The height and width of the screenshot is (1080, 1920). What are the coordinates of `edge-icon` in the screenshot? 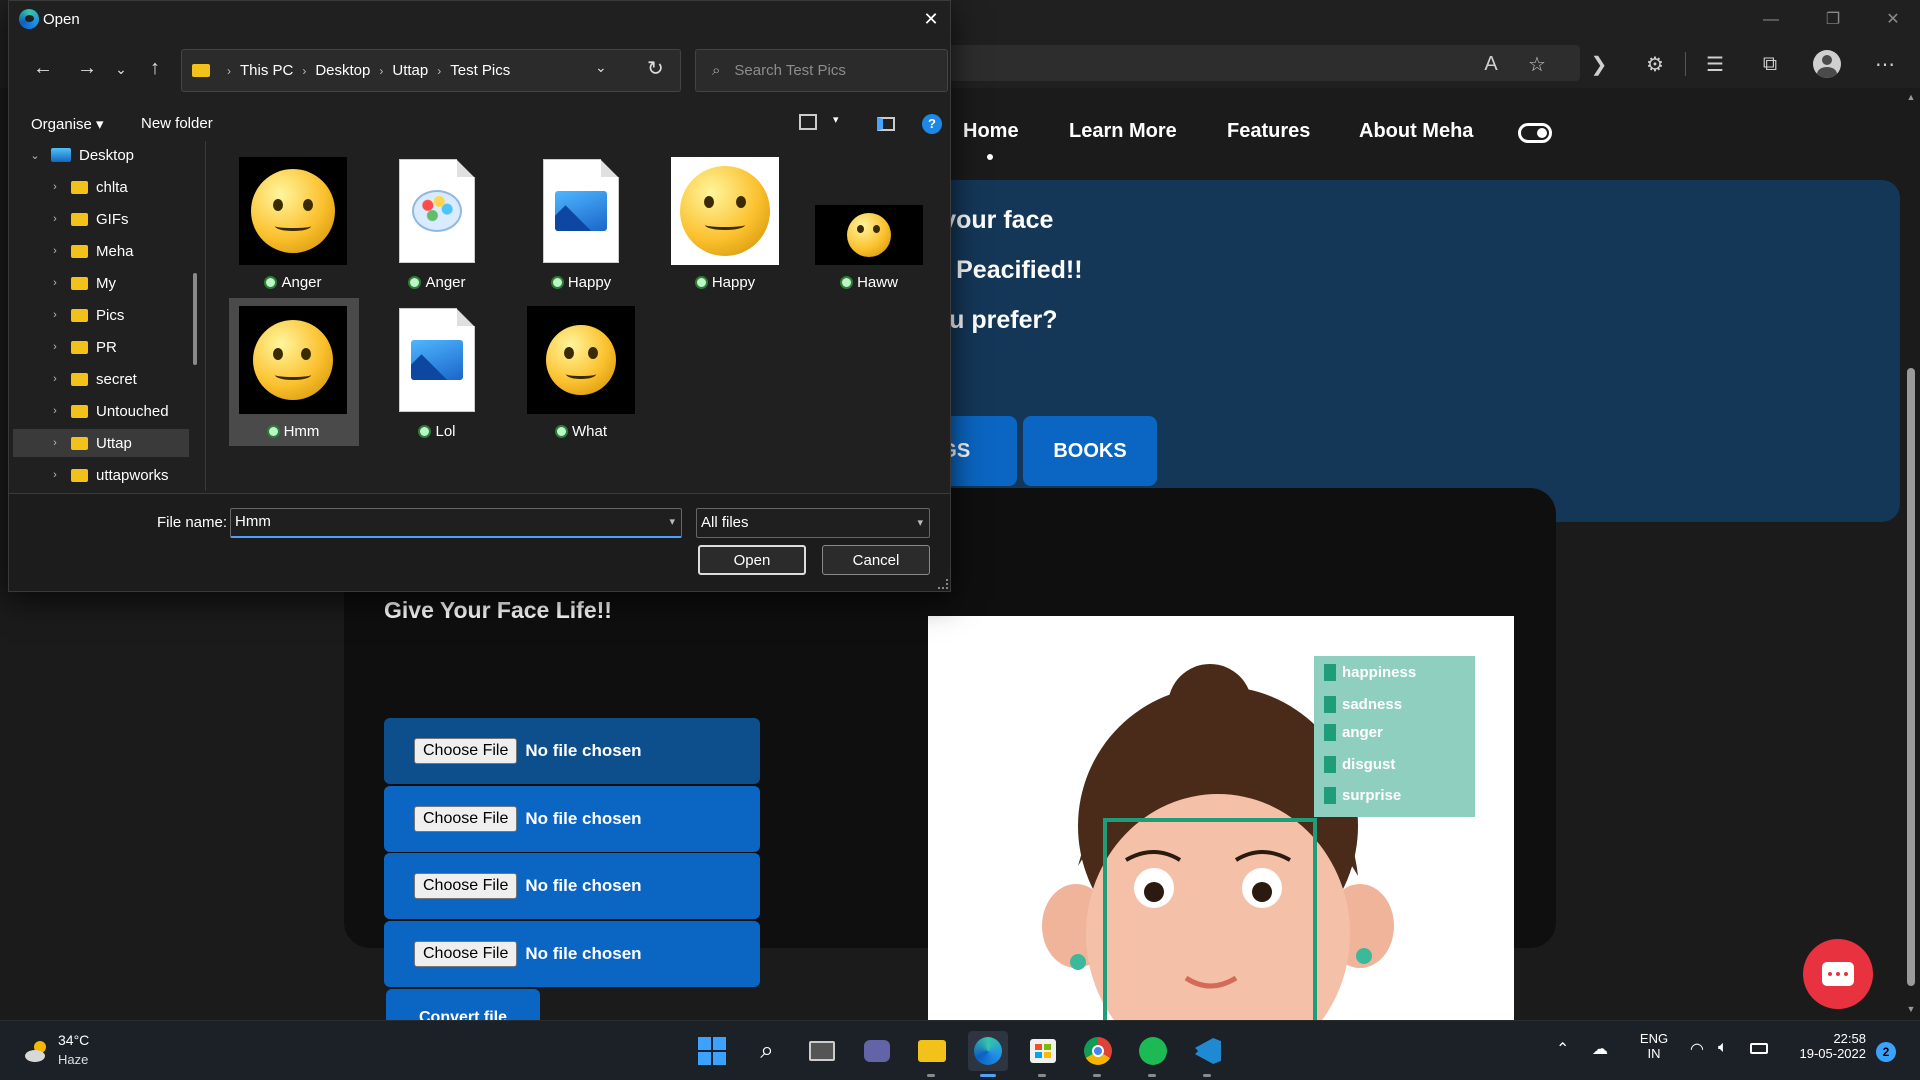 It's located at (988, 1054).